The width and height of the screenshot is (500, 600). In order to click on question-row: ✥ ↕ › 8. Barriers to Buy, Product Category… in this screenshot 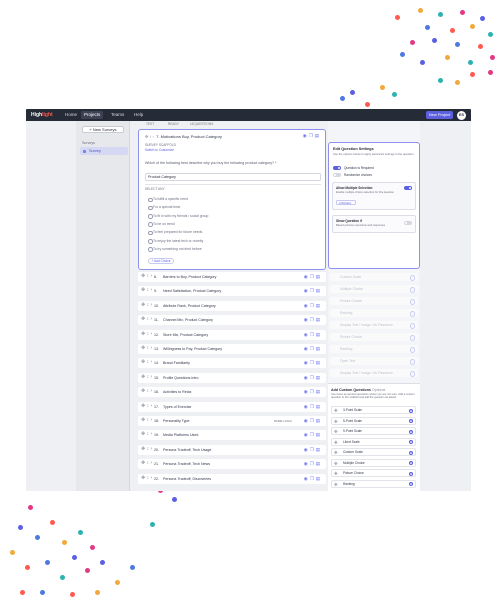, I will do `click(232, 277)`.